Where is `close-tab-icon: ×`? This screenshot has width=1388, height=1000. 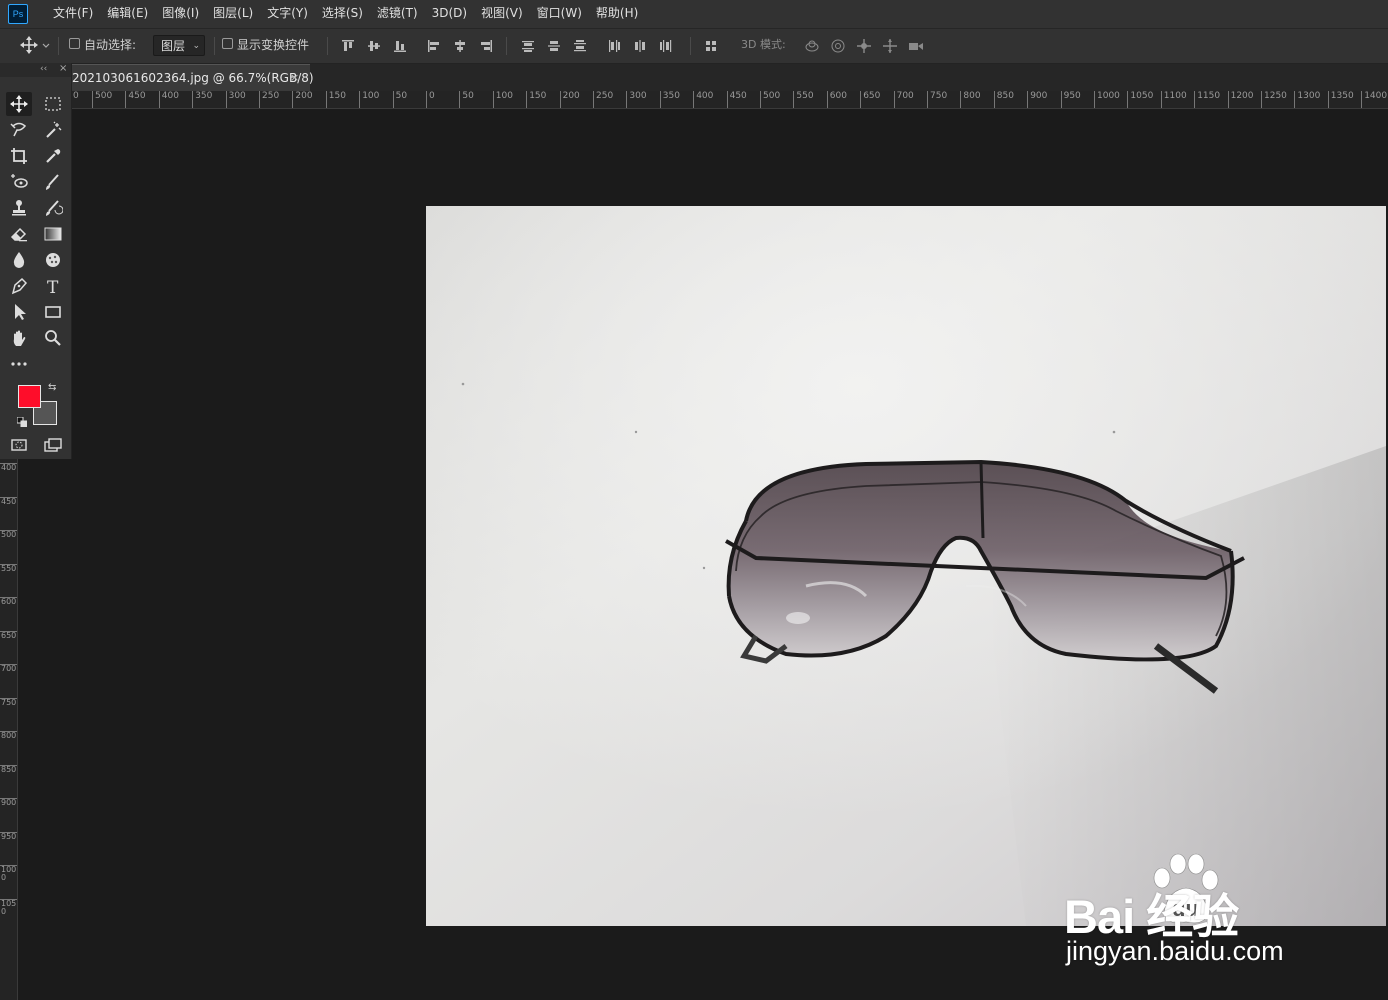 close-tab-icon: × is located at coordinates (294, 78).